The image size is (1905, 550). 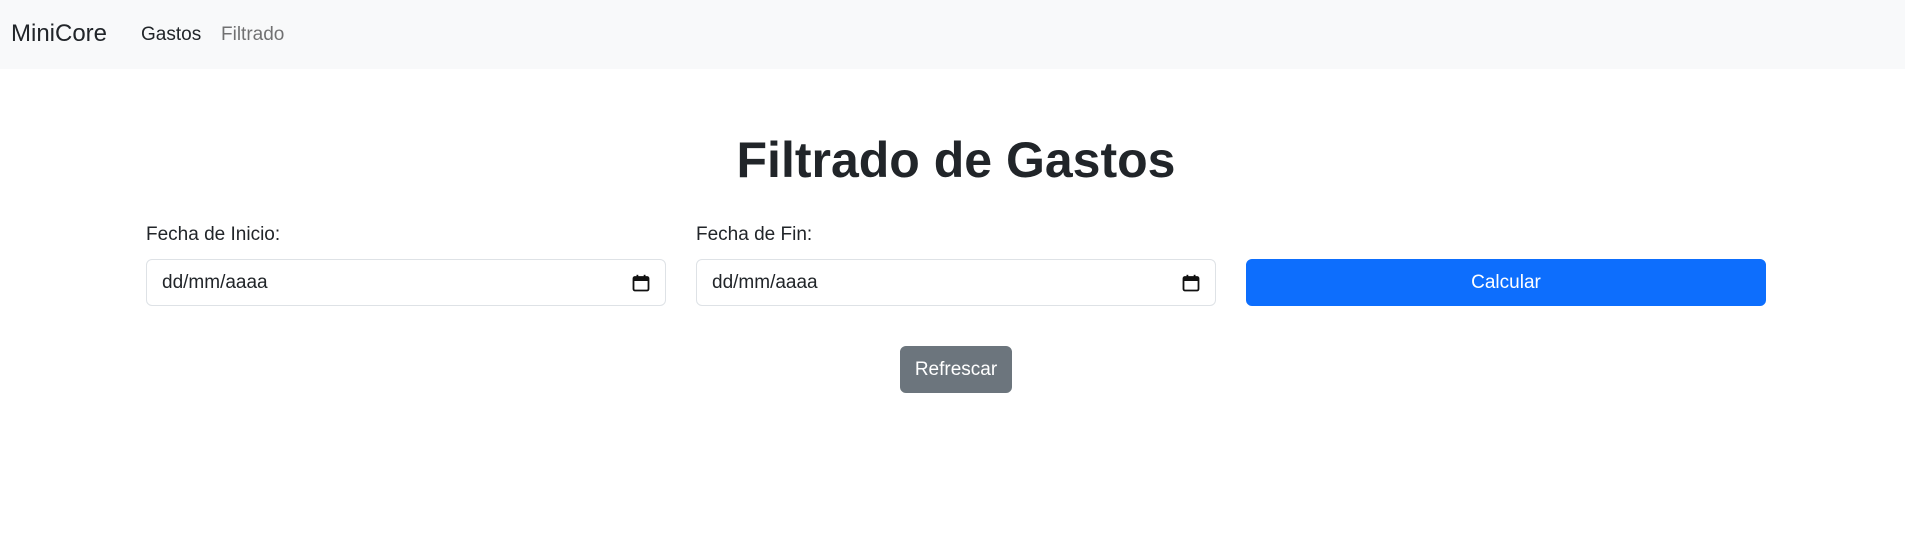 I want to click on end-date-value: dd/mm/aaaa, so click(x=765, y=282).